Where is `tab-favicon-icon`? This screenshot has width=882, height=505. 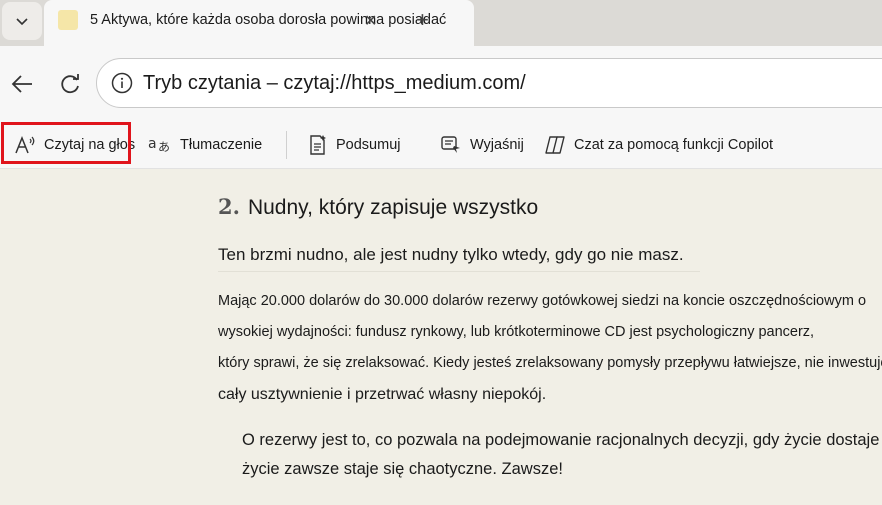 tab-favicon-icon is located at coordinates (68, 20).